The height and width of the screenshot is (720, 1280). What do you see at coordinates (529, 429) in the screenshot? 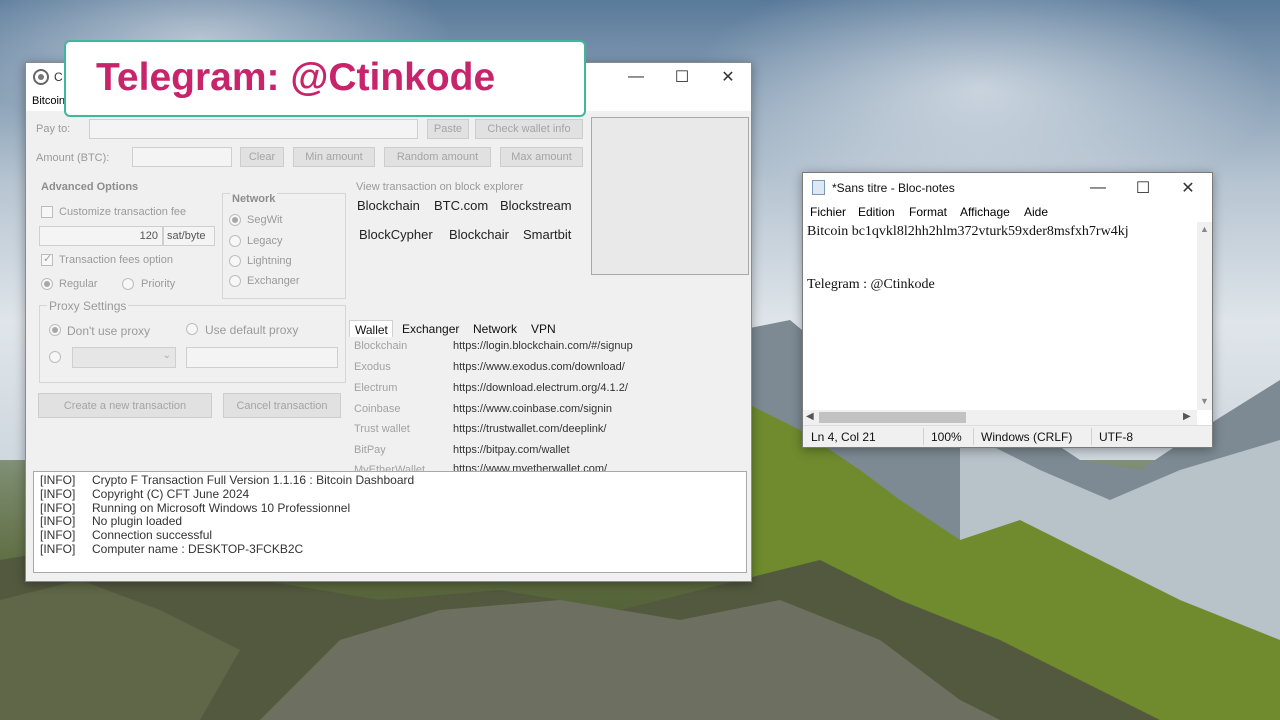
I see `wallet-url: https://trustwallet.com/deeplink/` at bounding box center [529, 429].